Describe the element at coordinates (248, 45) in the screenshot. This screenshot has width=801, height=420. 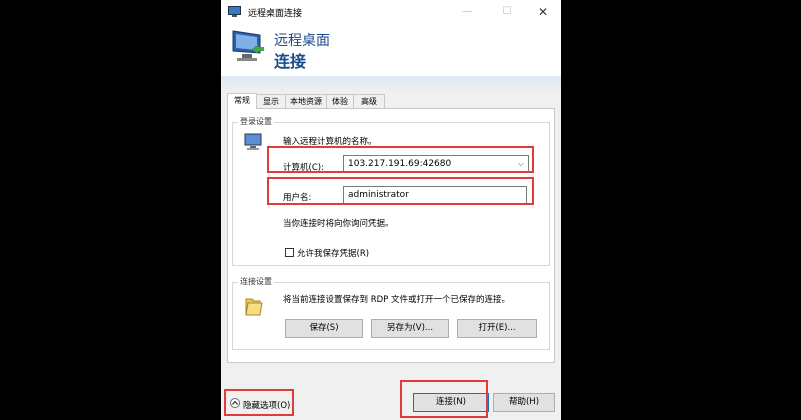
I see `remote-desktop-monitor-icon` at that location.